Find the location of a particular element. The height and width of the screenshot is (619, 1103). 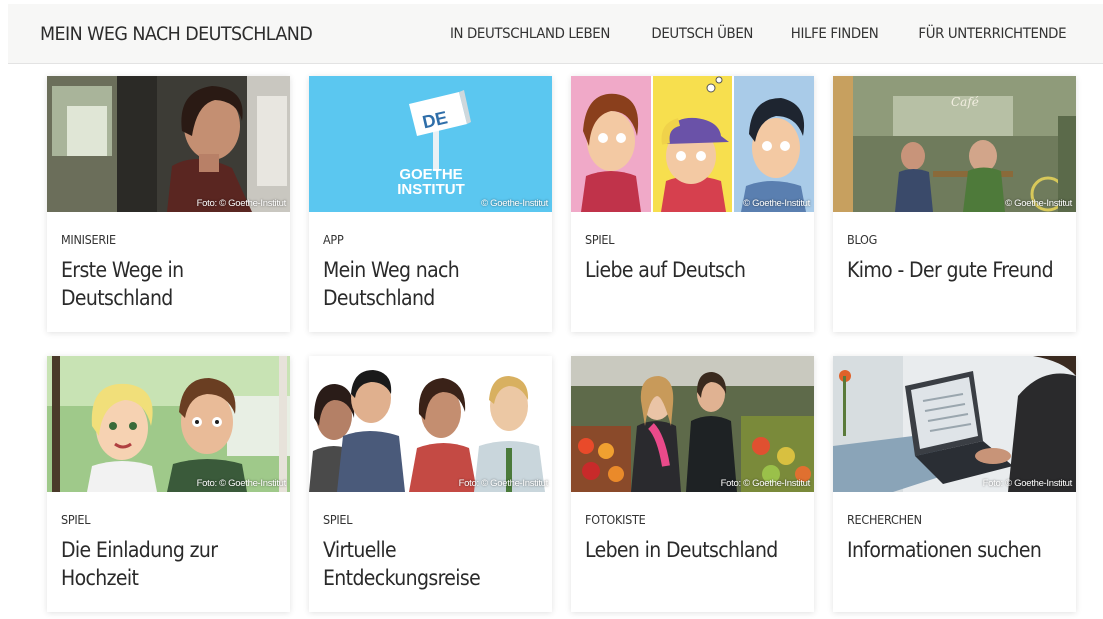

card-image-goethe-logo: DE GOETHE INSTITUT © Goethe-Institut is located at coordinates (430, 144).